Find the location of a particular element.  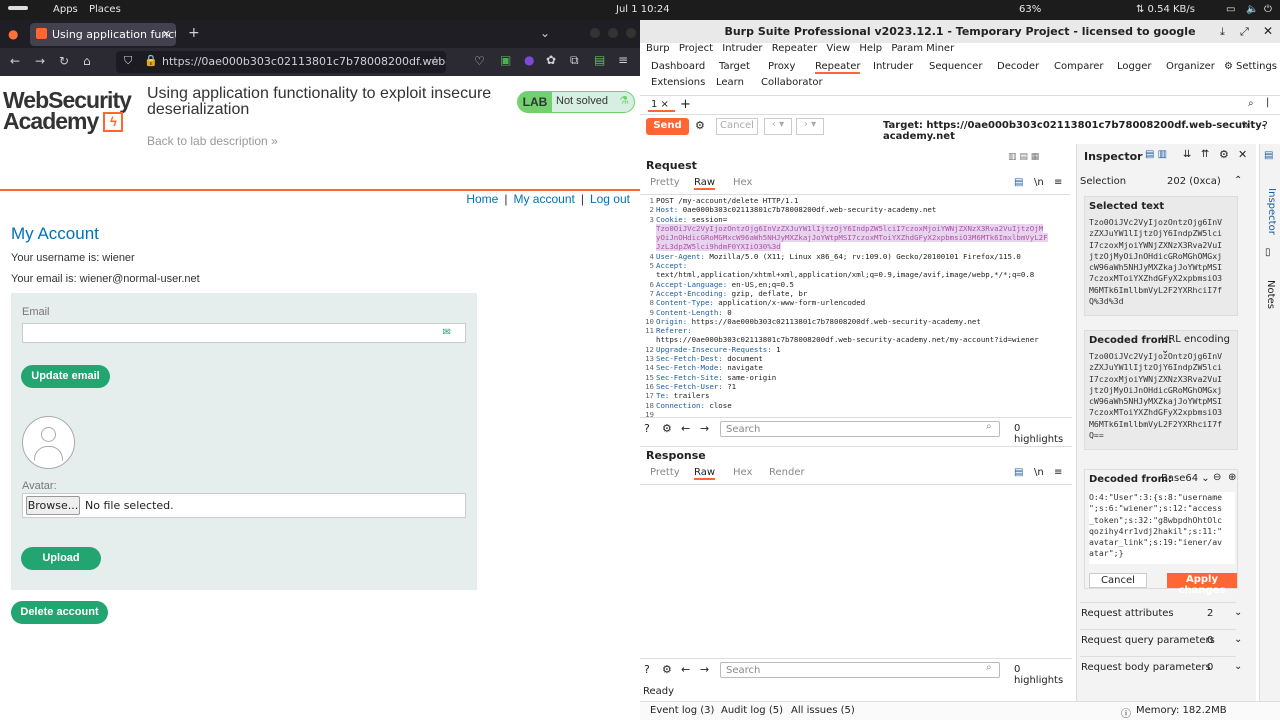

extension-icon: ▣ is located at coordinates (505, 60).